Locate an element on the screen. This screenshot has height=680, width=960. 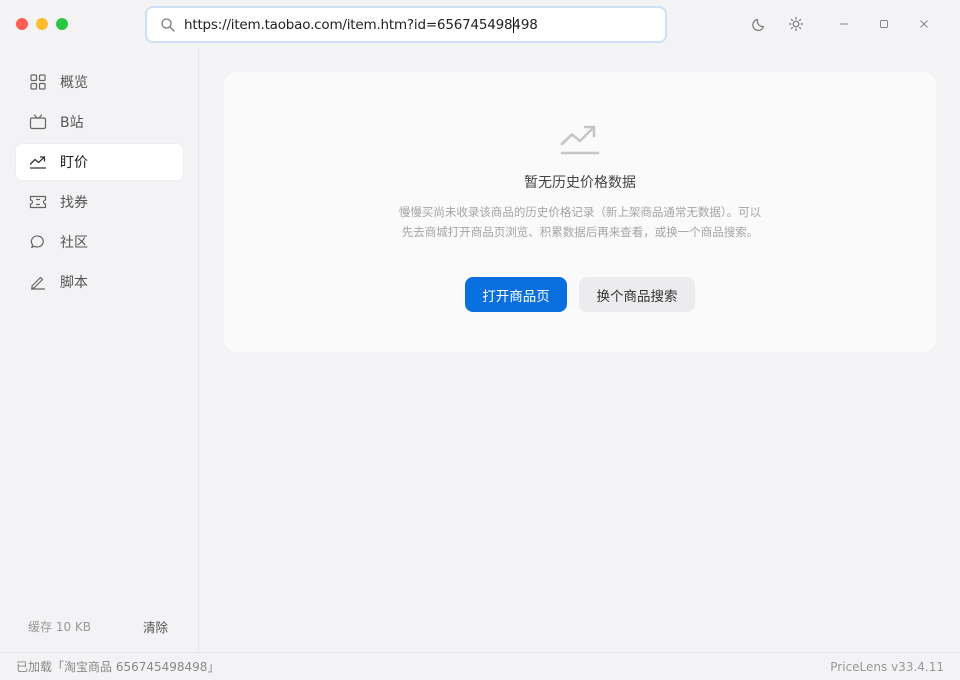
ticket-icon is located at coordinates (38, 202).